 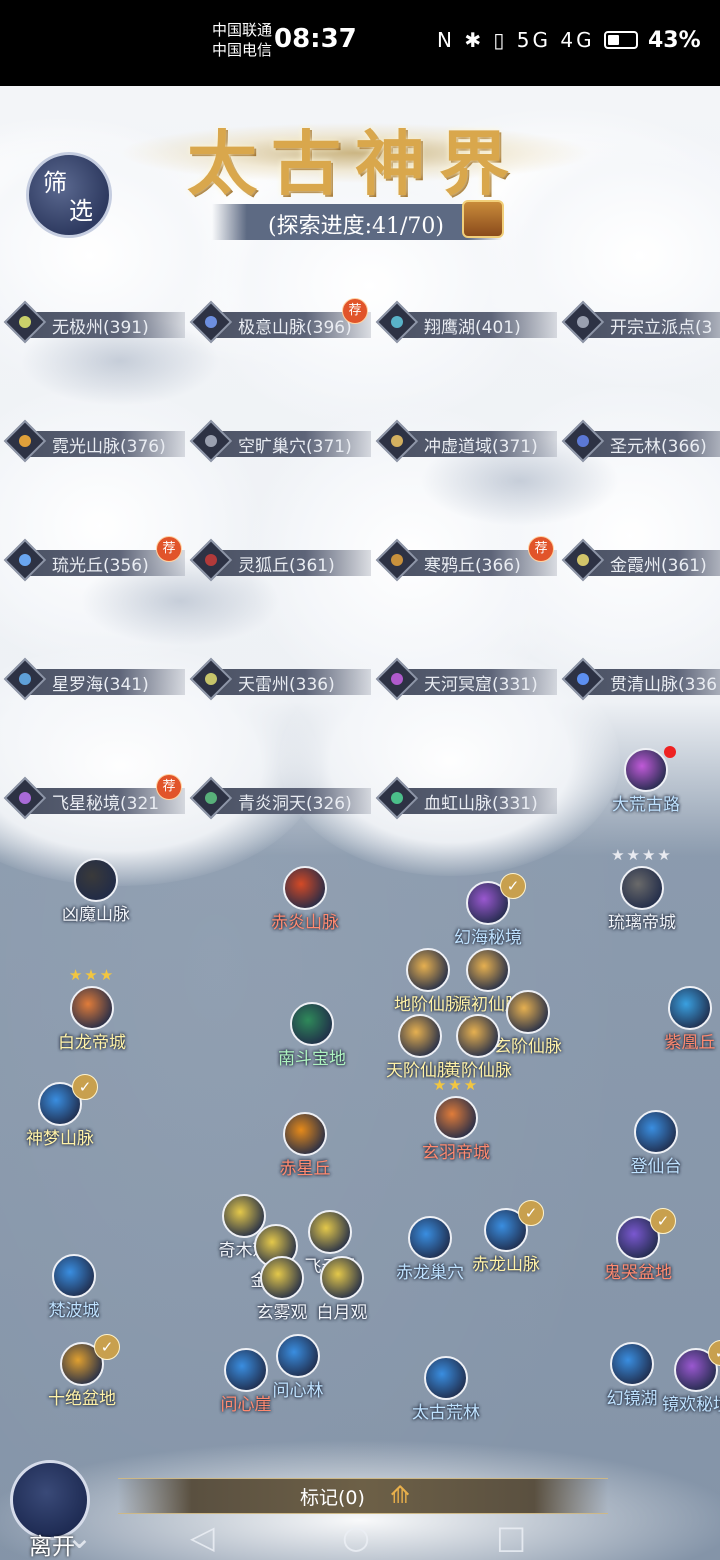 I want to click on node-label: 太古荒林, so click(x=446, y=1413).